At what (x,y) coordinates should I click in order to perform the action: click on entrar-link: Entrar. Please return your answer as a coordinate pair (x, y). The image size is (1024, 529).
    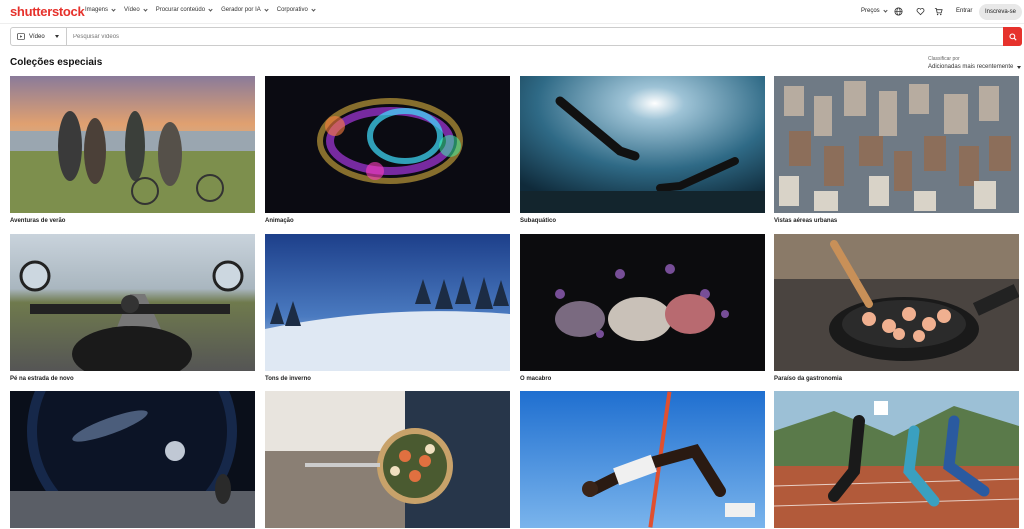
    Looking at the image, I should click on (964, 11).